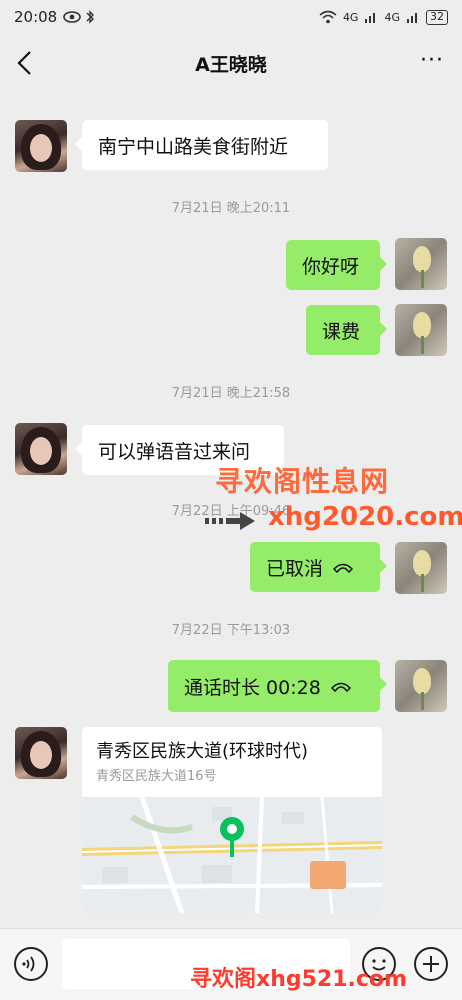 Image resolution: width=462 pixels, height=1000 pixels. Describe the element at coordinates (231, 17) in the screenshot. I see `status-bar: 20:08 4G 4G 32` at that location.